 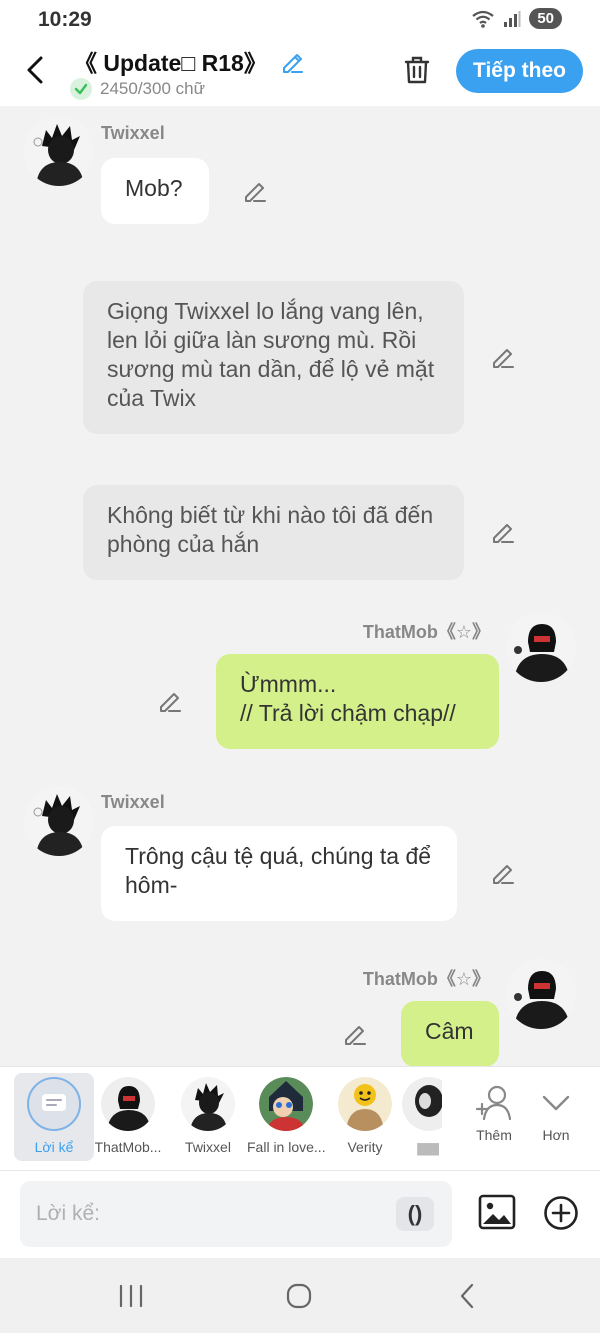 I want to click on header: 《 Update□ R18》 2450/300 chữ Tiếp theo, so click(x=300, y=73).